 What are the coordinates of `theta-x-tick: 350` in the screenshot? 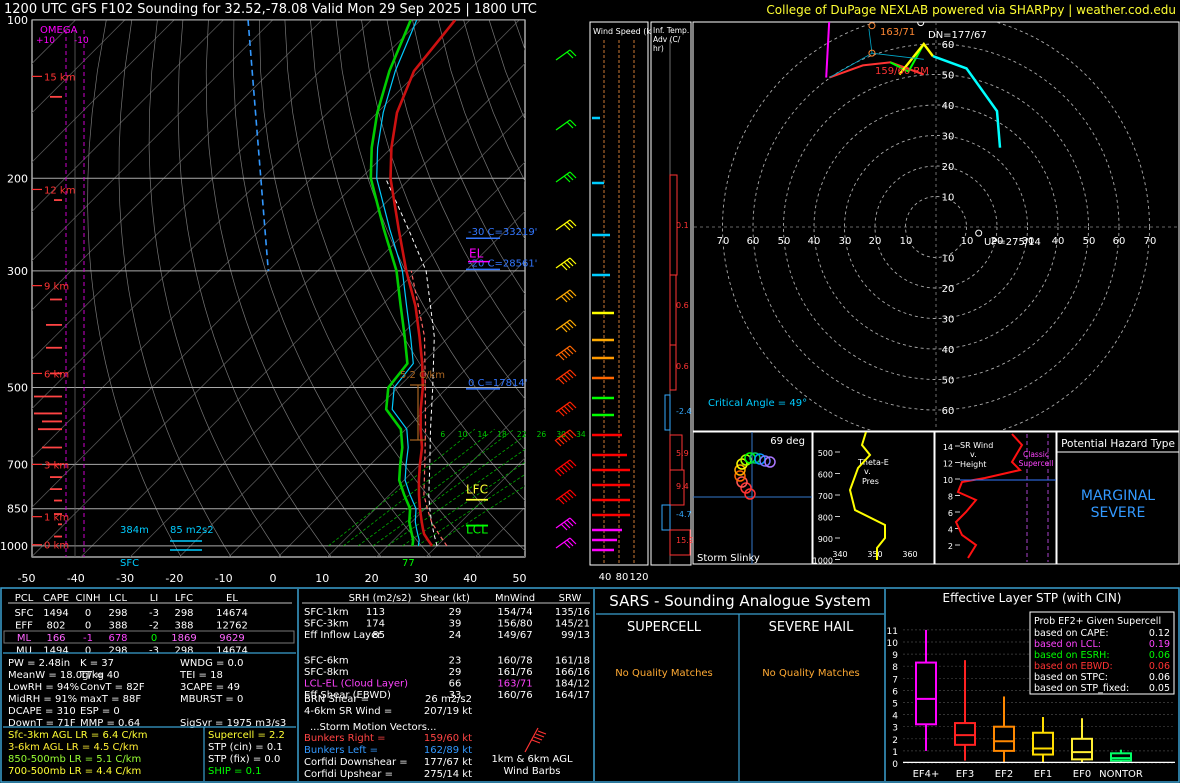 It's located at (874, 554).